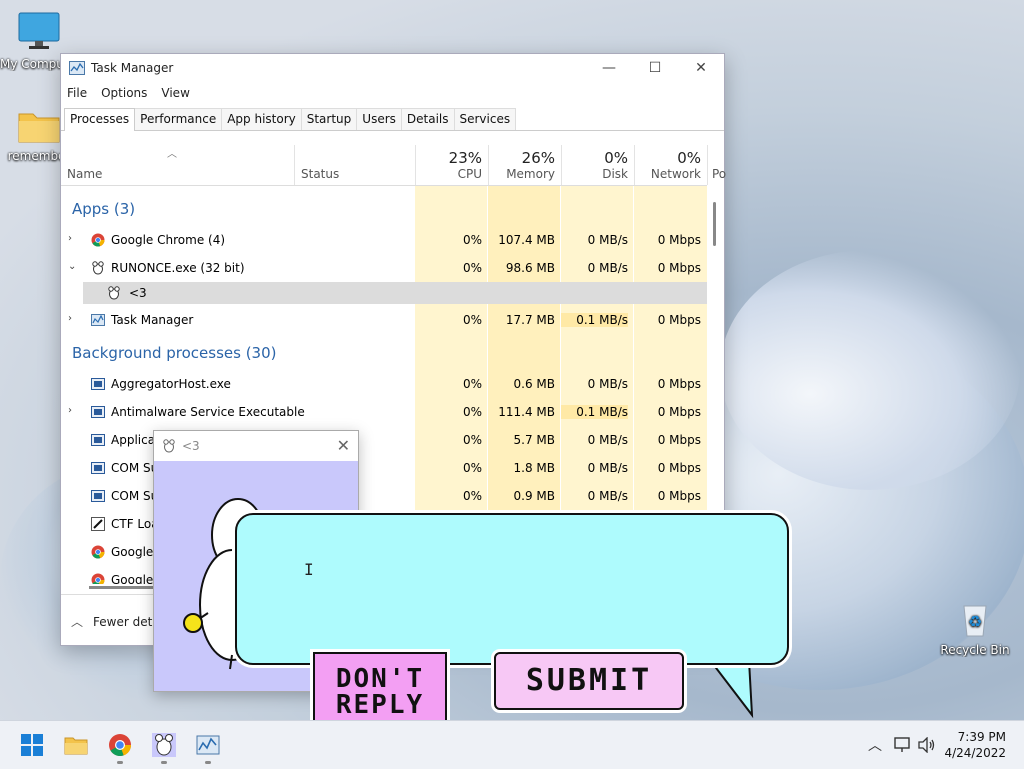 The width and height of the screenshot is (1024, 769). Describe the element at coordinates (534, 440) in the screenshot. I see `memory-value: 5.7 MB` at that location.